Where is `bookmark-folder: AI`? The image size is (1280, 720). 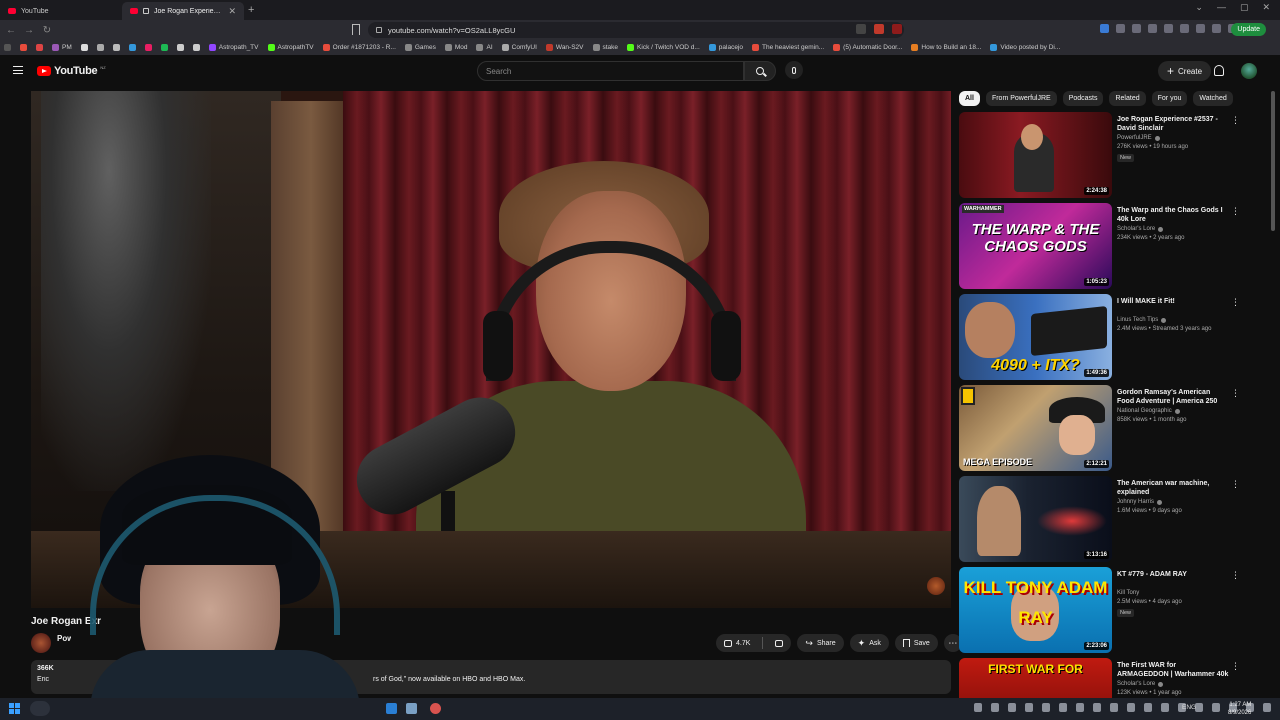 bookmark-folder: AI is located at coordinates (484, 47).